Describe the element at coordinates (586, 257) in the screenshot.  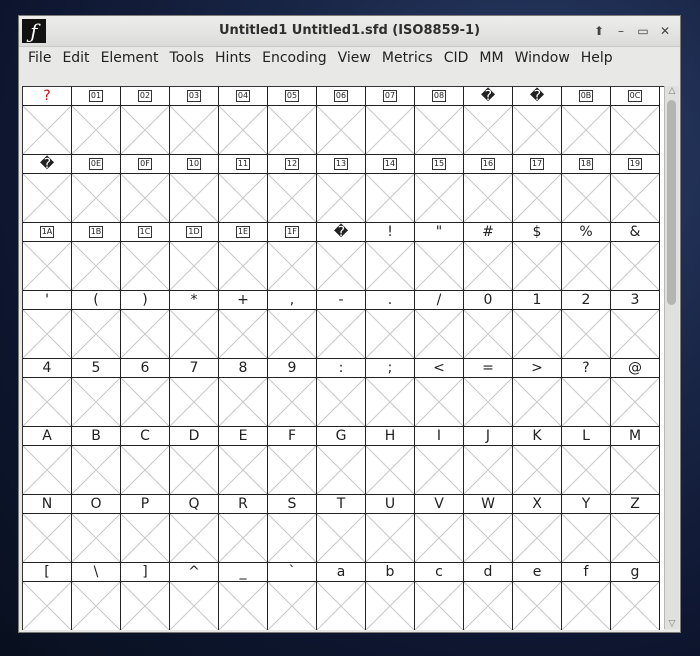
I see `glyph-cell: %` at that location.